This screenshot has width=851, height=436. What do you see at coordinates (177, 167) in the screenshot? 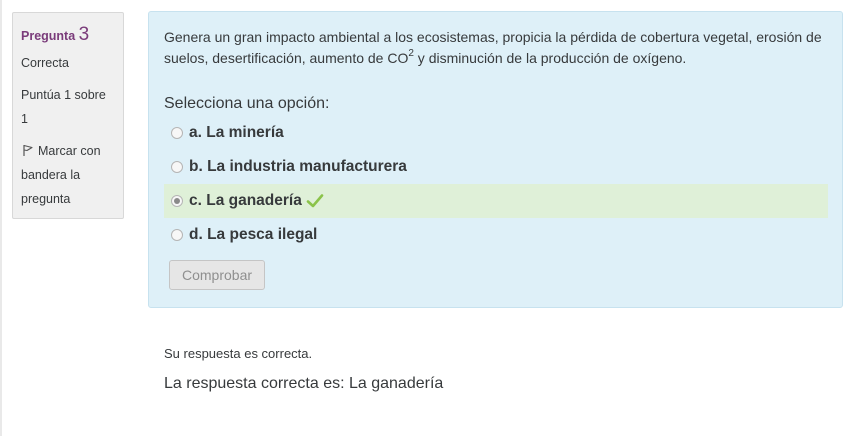
I see `radio-b` at bounding box center [177, 167].